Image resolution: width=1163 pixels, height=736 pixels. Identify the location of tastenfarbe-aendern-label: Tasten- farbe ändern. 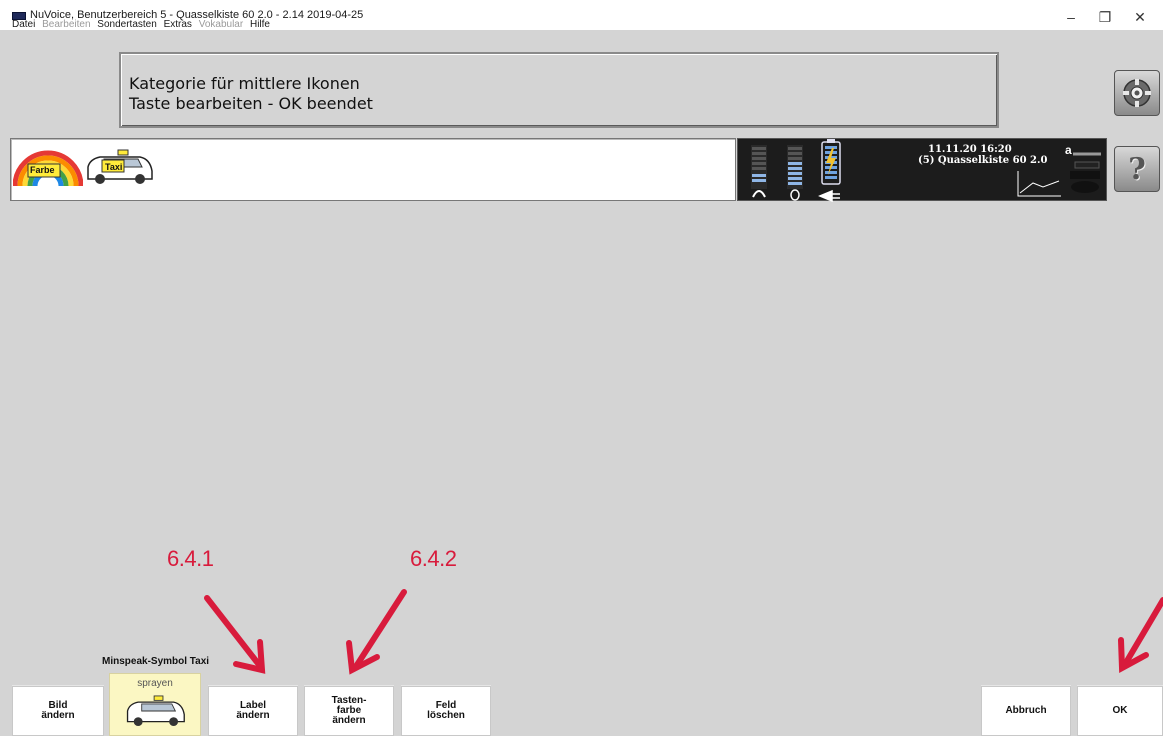
(349, 710).